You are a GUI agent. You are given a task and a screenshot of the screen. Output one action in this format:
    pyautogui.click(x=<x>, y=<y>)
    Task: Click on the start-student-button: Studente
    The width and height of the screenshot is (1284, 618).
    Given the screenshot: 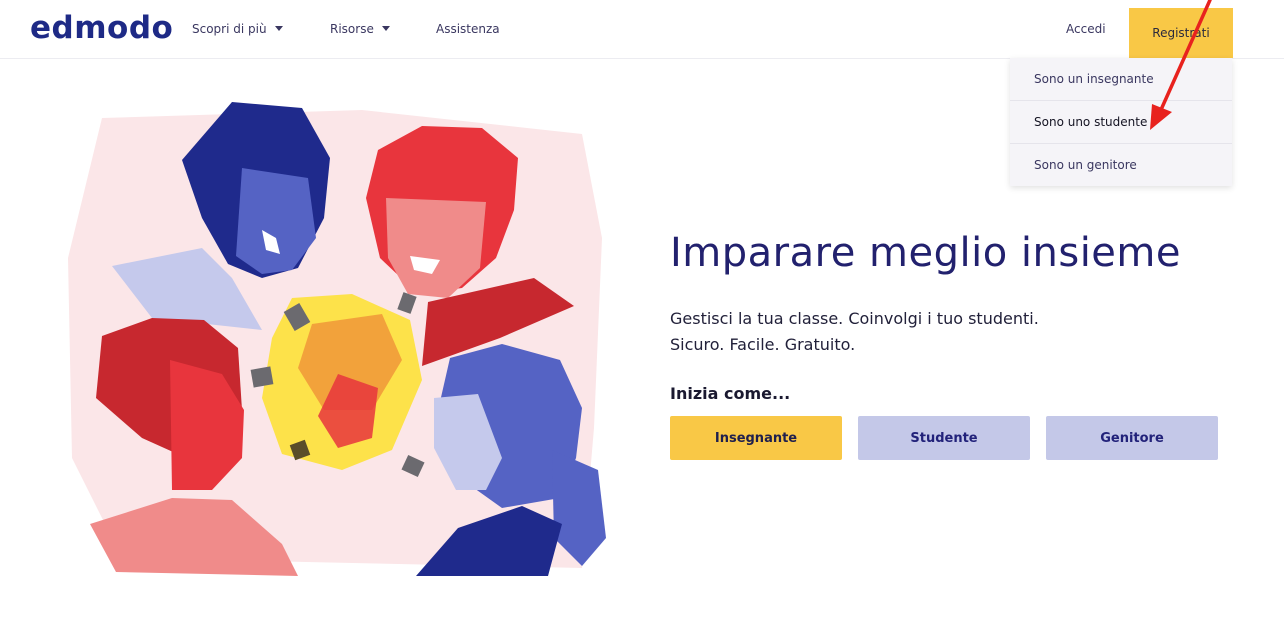 What is the action you would take?
    pyautogui.click(x=944, y=438)
    